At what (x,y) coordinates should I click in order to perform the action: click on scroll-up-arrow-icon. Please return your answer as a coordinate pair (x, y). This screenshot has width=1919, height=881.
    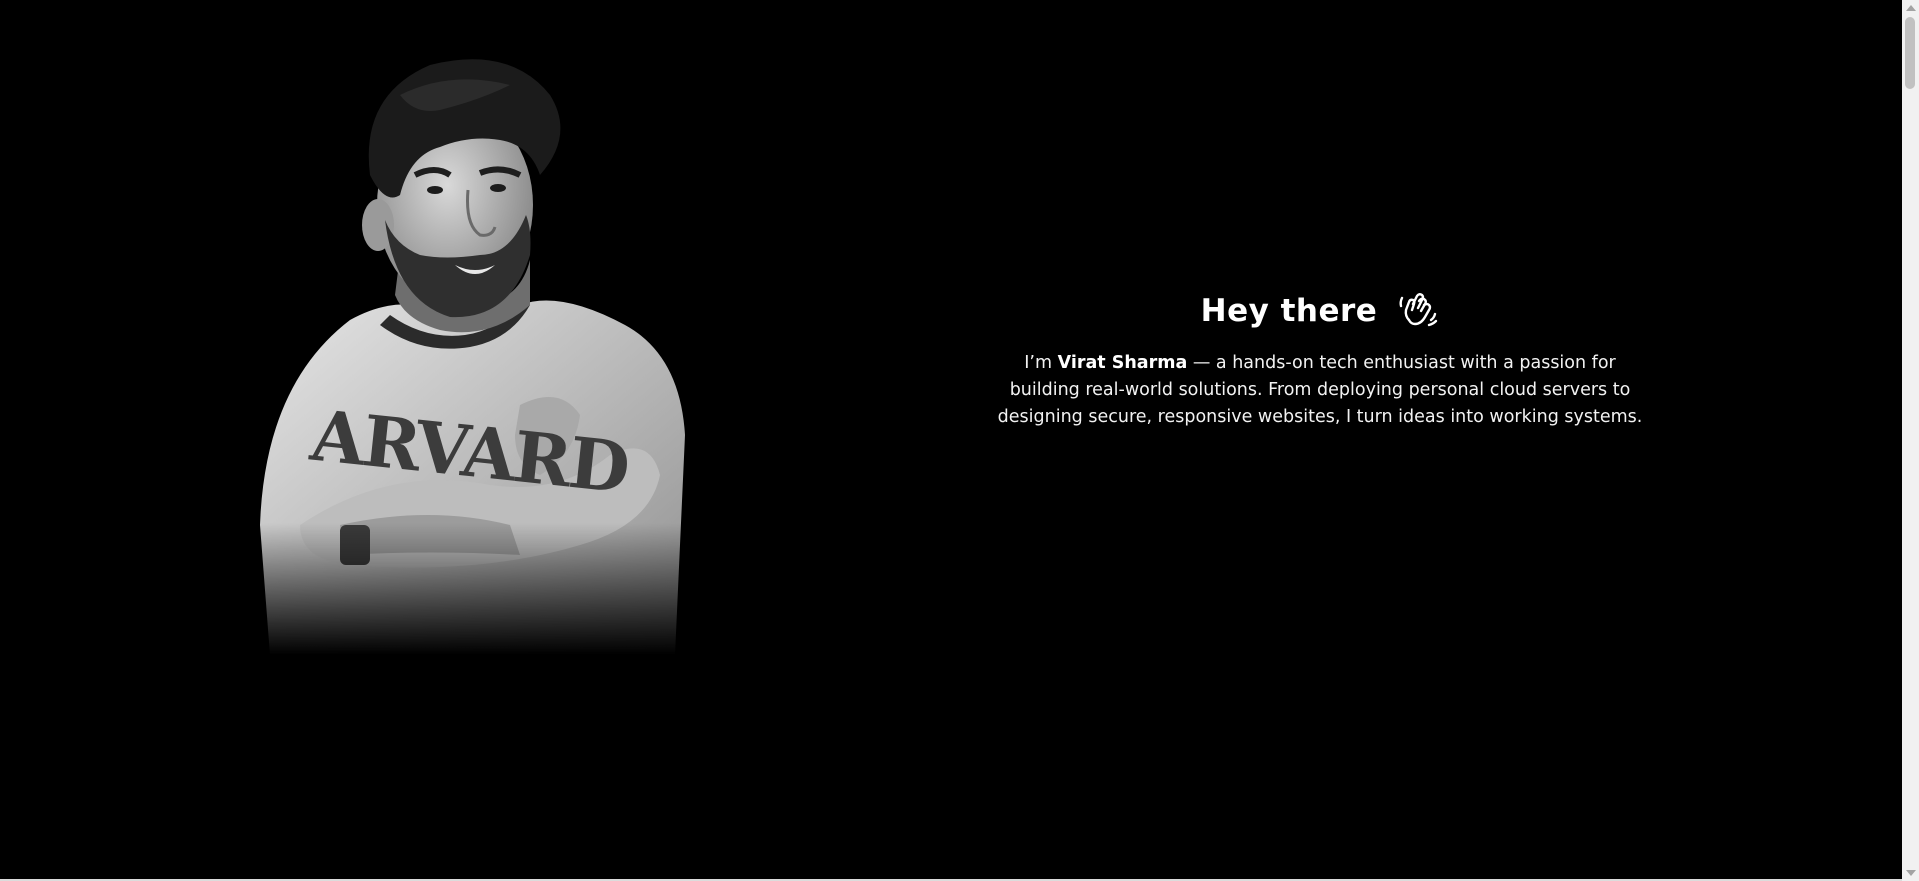
    Looking at the image, I should click on (1911, 8).